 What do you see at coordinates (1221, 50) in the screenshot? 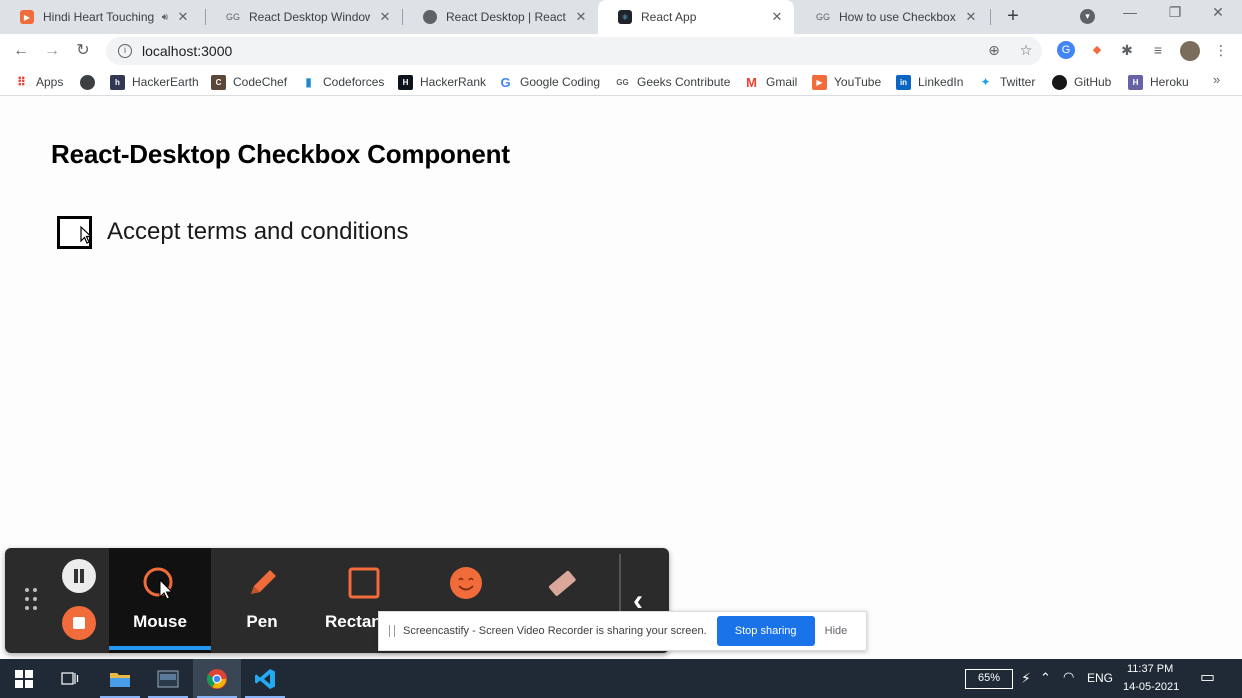
I see `kebab-menu-icon: ⋮` at bounding box center [1221, 50].